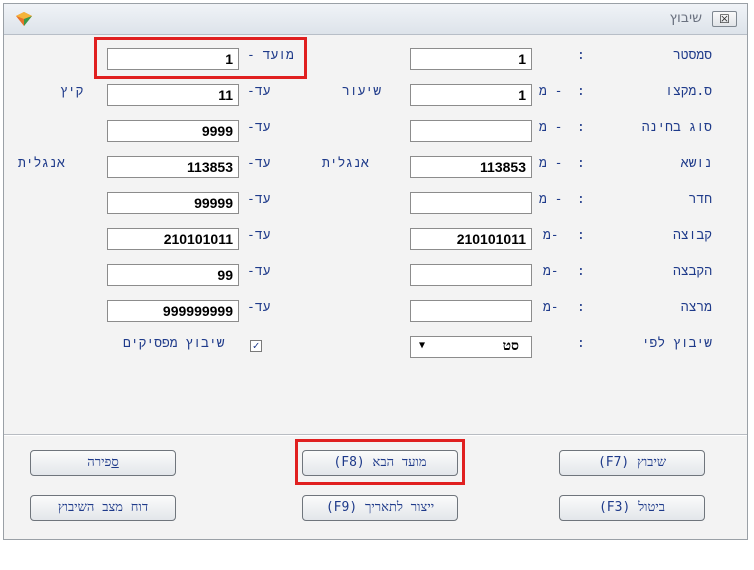  Describe the element at coordinates (471, 311) in the screenshot. I see `lecturer-from-input` at that location.